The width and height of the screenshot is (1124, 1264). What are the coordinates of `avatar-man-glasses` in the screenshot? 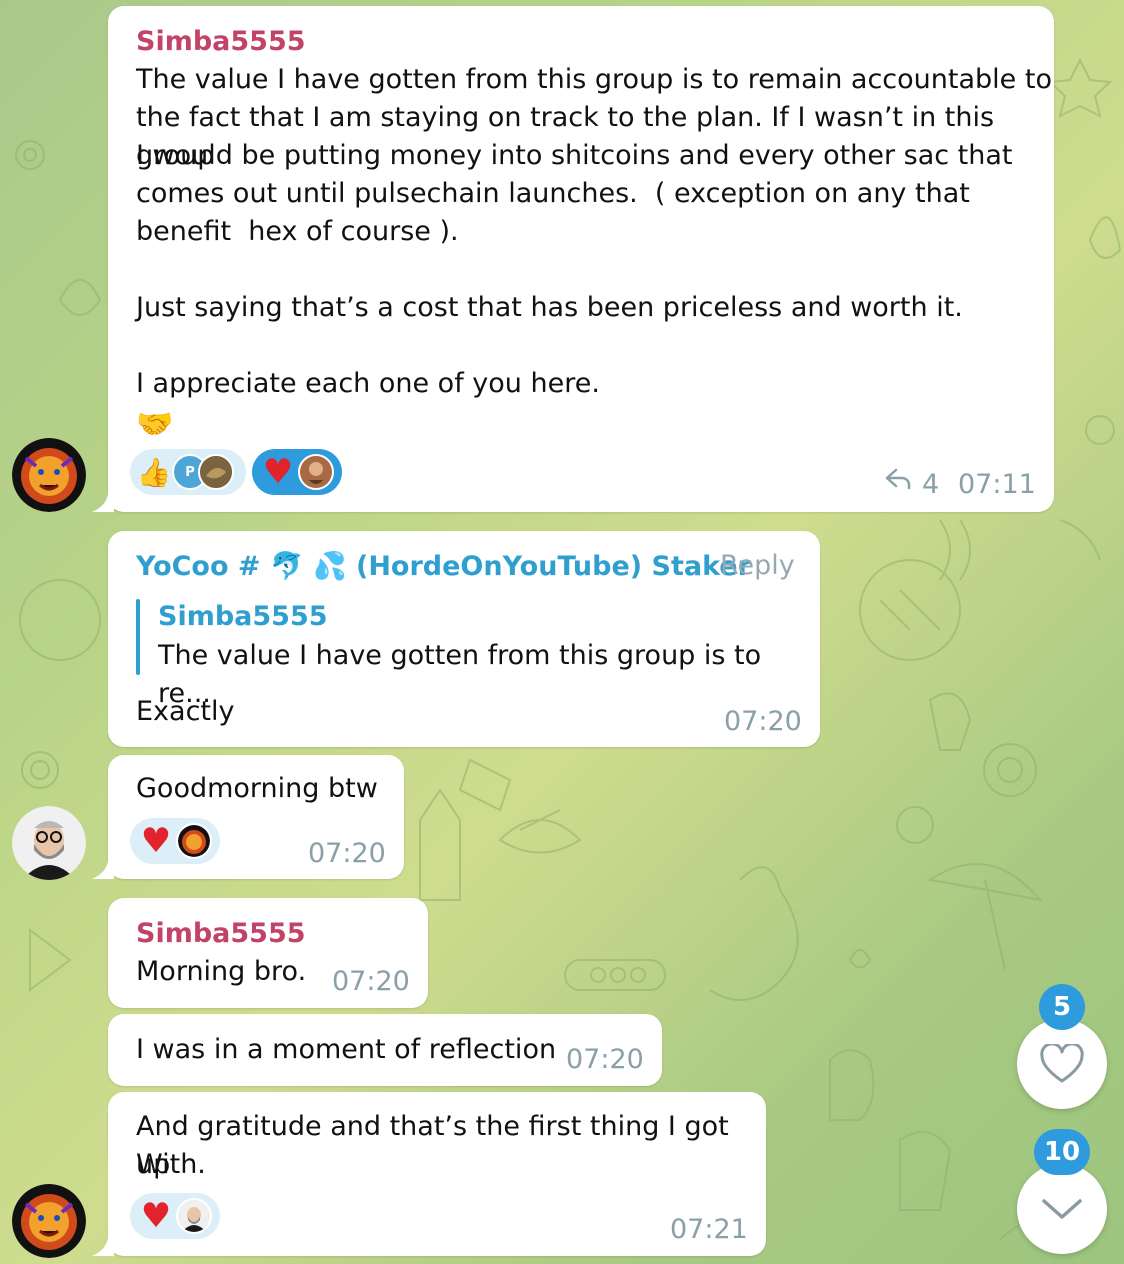 It's located at (49, 843).